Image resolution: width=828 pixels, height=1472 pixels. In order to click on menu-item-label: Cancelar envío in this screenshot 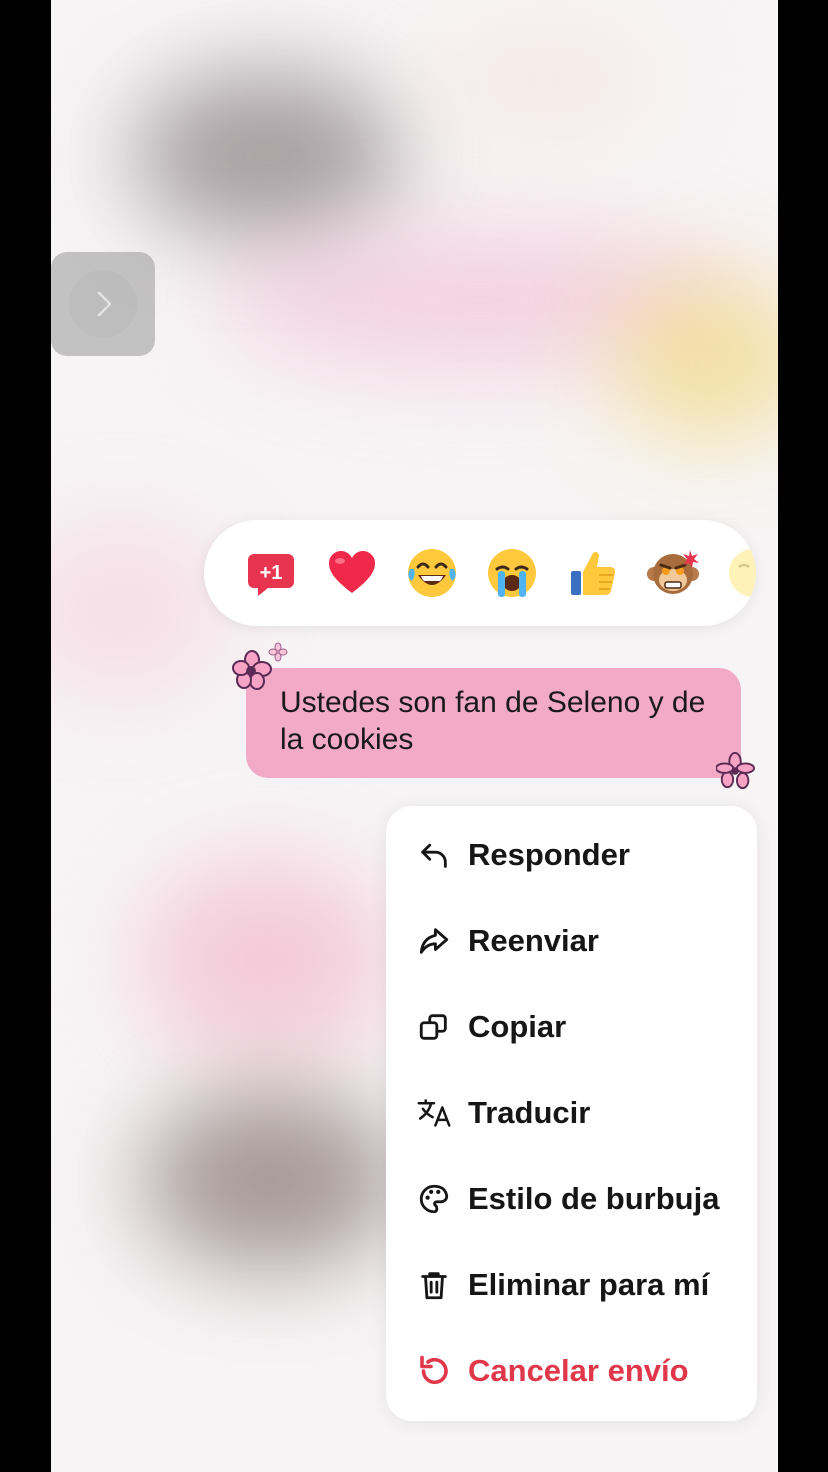, I will do `click(578, 1370)`.